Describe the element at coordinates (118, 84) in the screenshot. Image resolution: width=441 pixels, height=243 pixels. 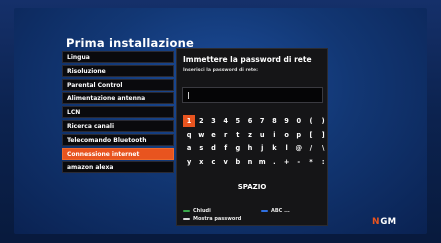
I see `menu-item: Parental Control` at that location.